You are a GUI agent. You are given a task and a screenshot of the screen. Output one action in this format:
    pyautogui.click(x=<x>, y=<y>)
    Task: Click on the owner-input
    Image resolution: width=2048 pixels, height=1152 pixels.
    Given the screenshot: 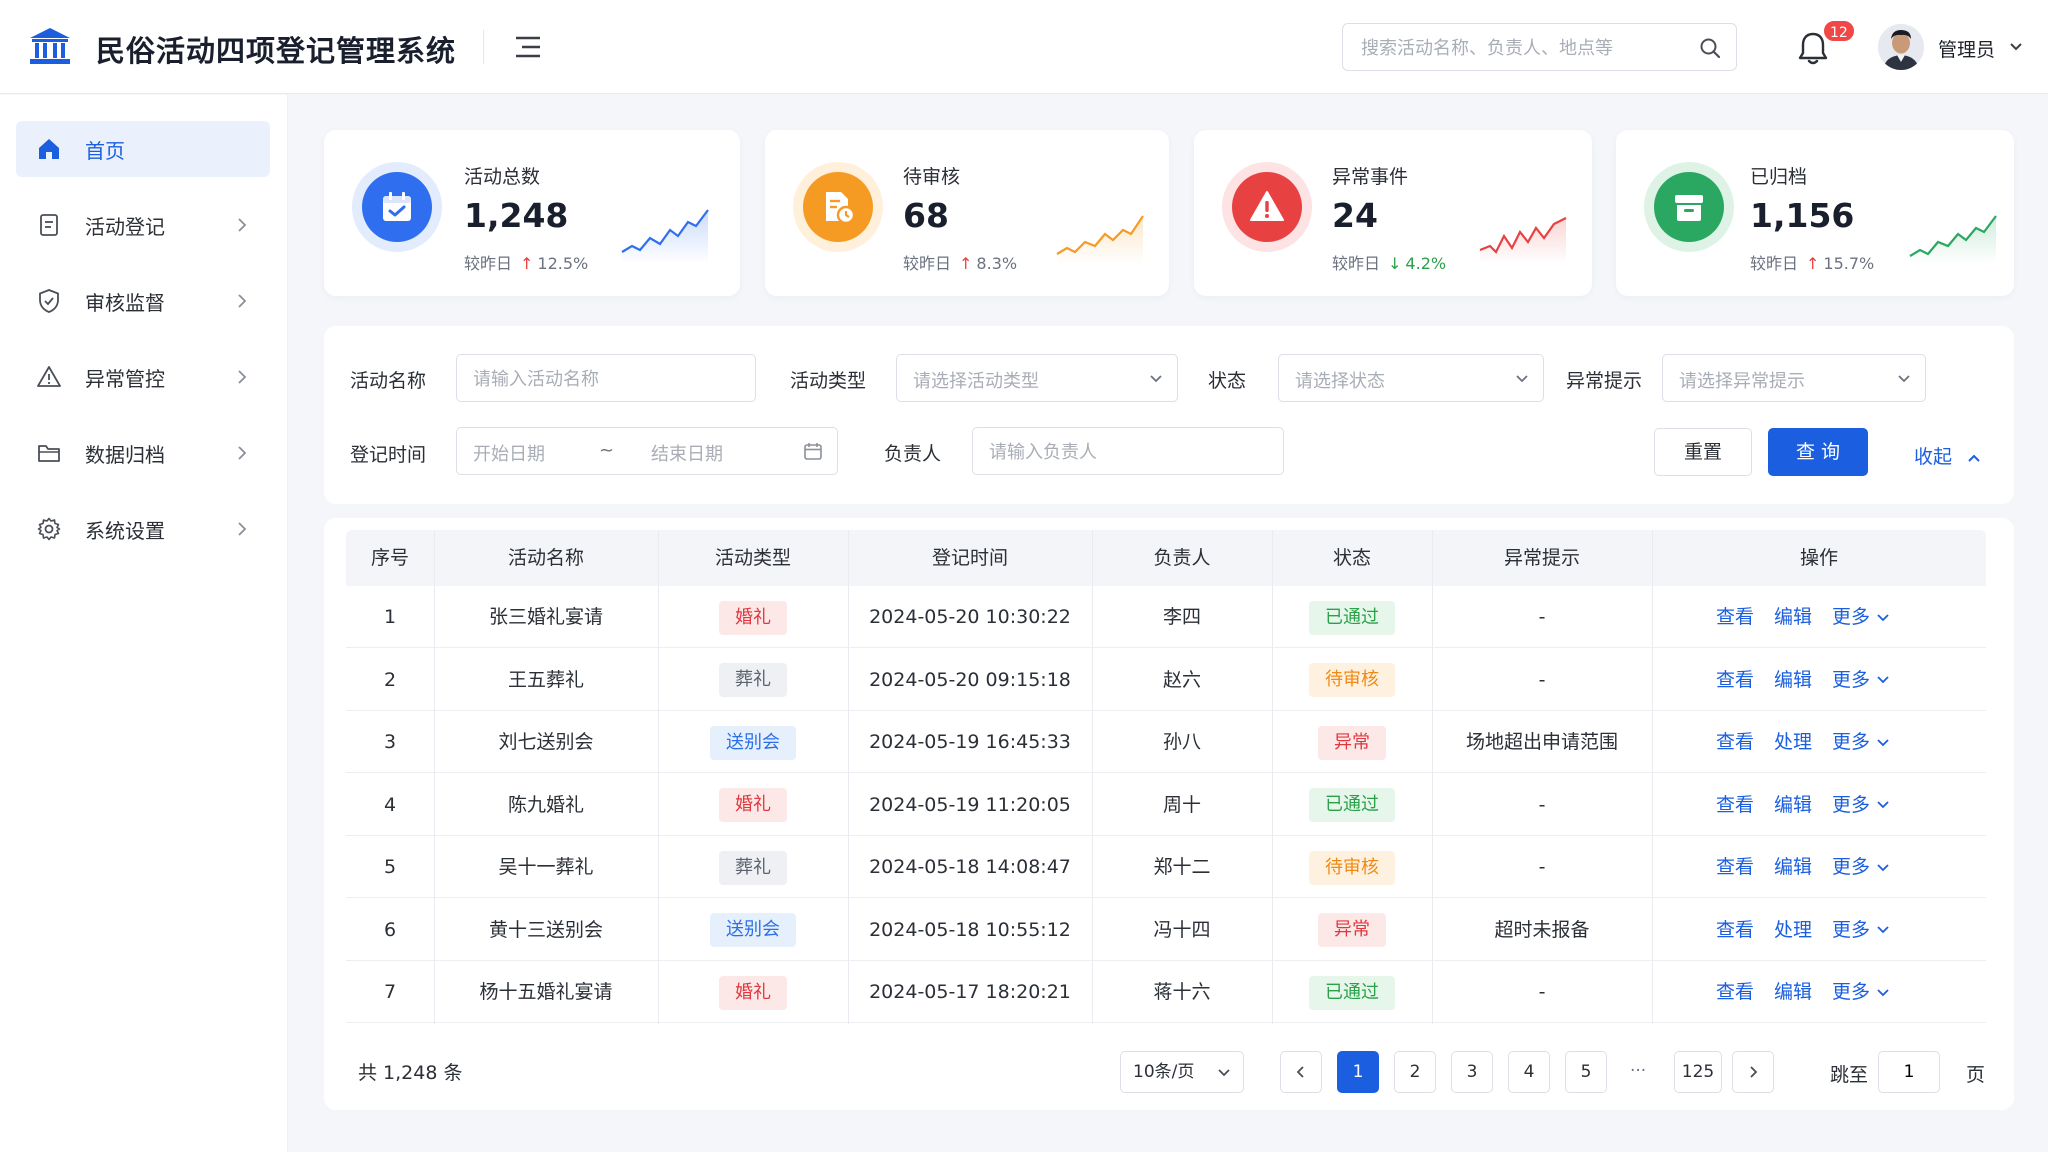 What is the action you would take?
    pyautogui.click(x=1129, y=452)
    